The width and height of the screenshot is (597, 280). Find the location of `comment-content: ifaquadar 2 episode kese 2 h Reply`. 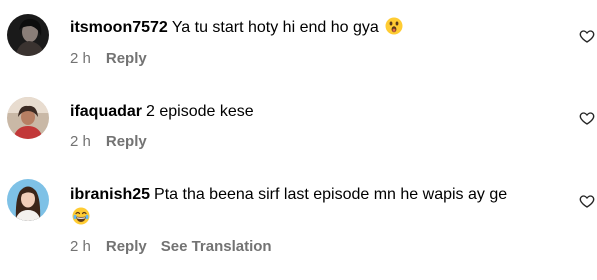

comment-content: ifaquadar 2 episode kese 2 h Reply is located at coordinates (313, 125).